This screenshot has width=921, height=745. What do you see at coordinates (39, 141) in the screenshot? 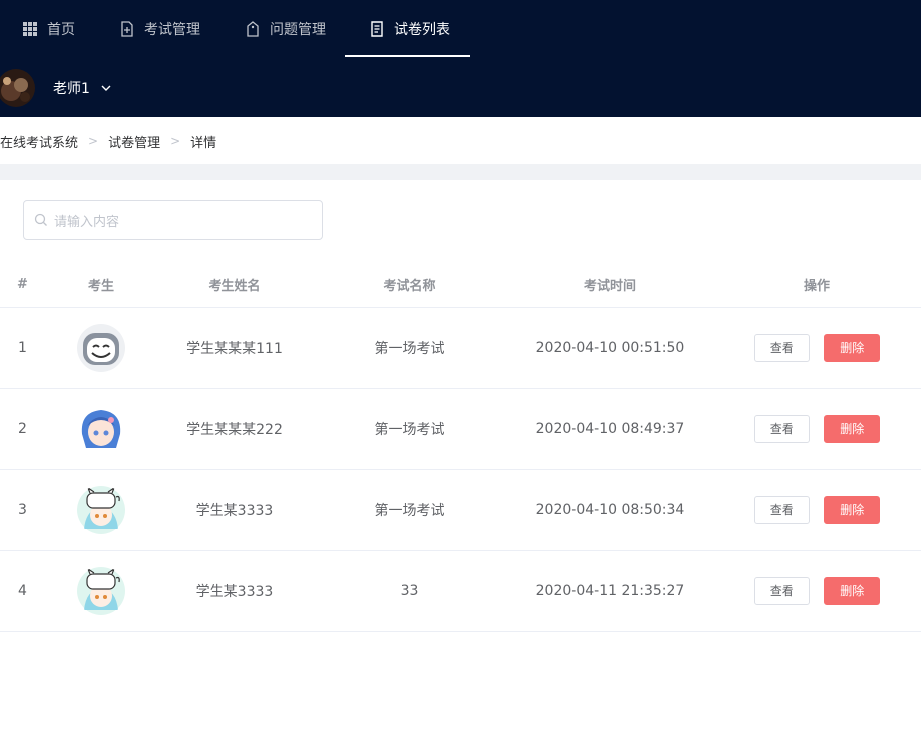
I see `breadcrumb-item-system: 在线考试系统` at bounding box center [39, 141].